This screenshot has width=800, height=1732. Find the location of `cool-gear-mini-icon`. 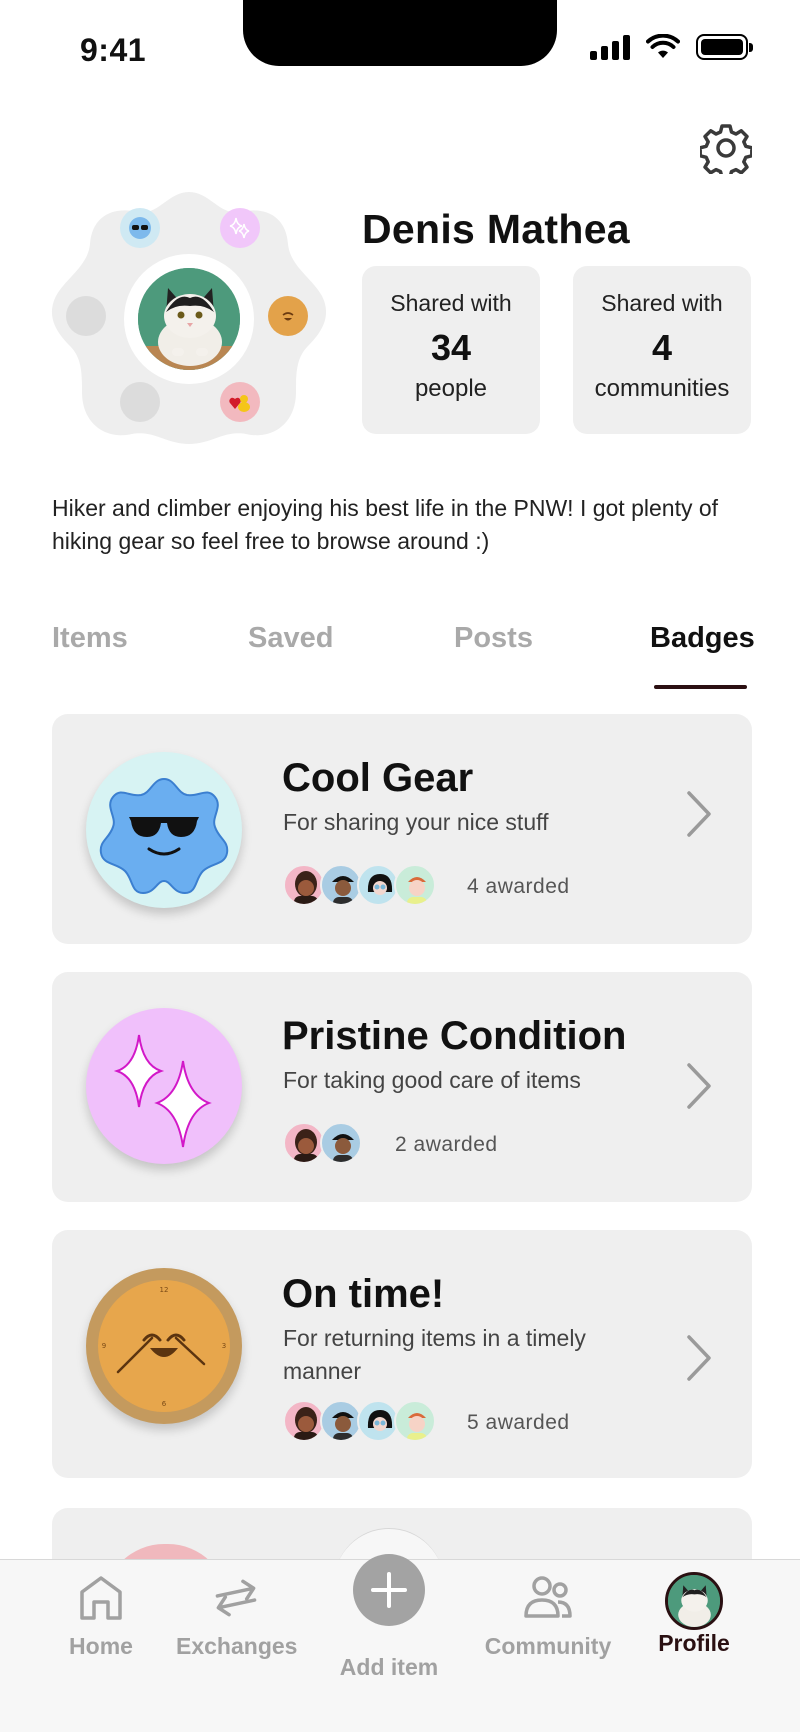

cool-gear-mini-icon is located at coordinates (140, 228).